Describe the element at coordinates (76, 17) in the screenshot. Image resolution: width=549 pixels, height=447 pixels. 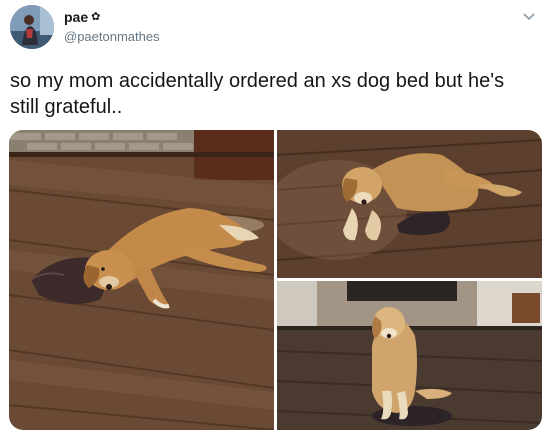
I see `display-name: pae` at that location.